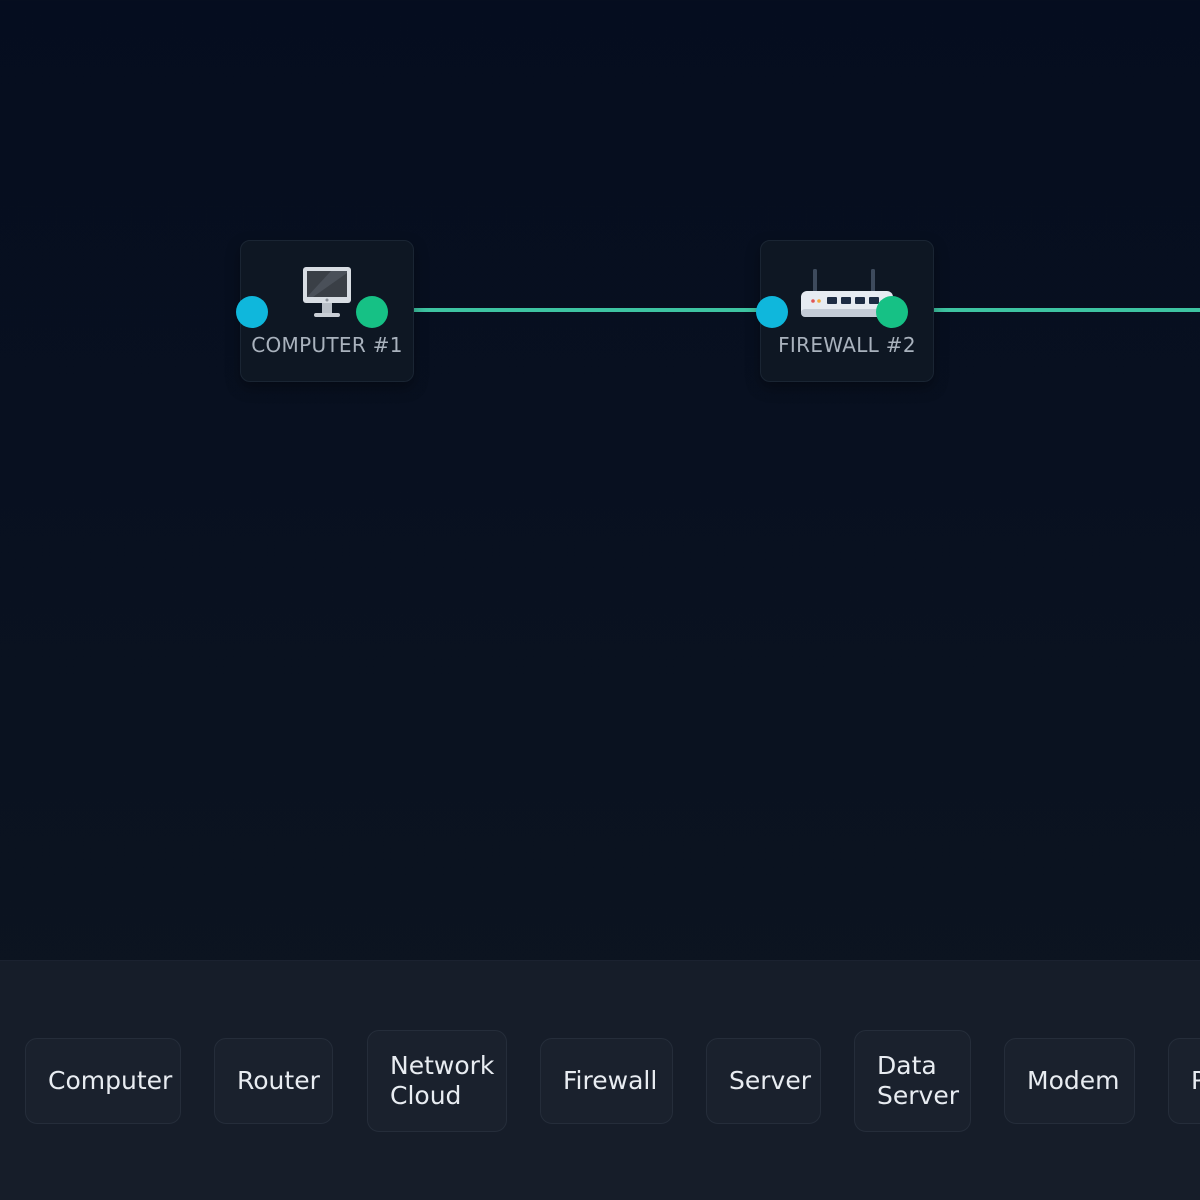 Image resolution: width=1200 pixels, height=1200 pixels. Describe the element at coordinates (110, 1080) in the screenshot. I see `palette-item-label: Computer` at that location.